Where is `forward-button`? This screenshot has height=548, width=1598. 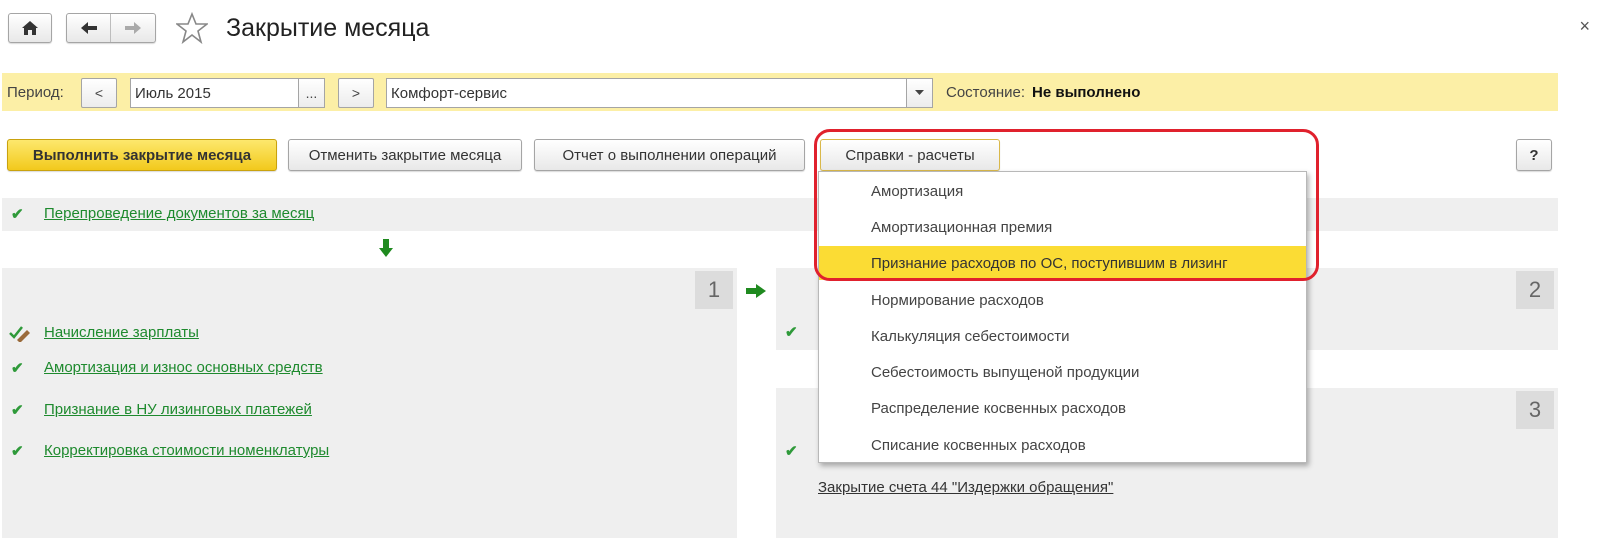 forward-button is located at coordinates (133, 28).